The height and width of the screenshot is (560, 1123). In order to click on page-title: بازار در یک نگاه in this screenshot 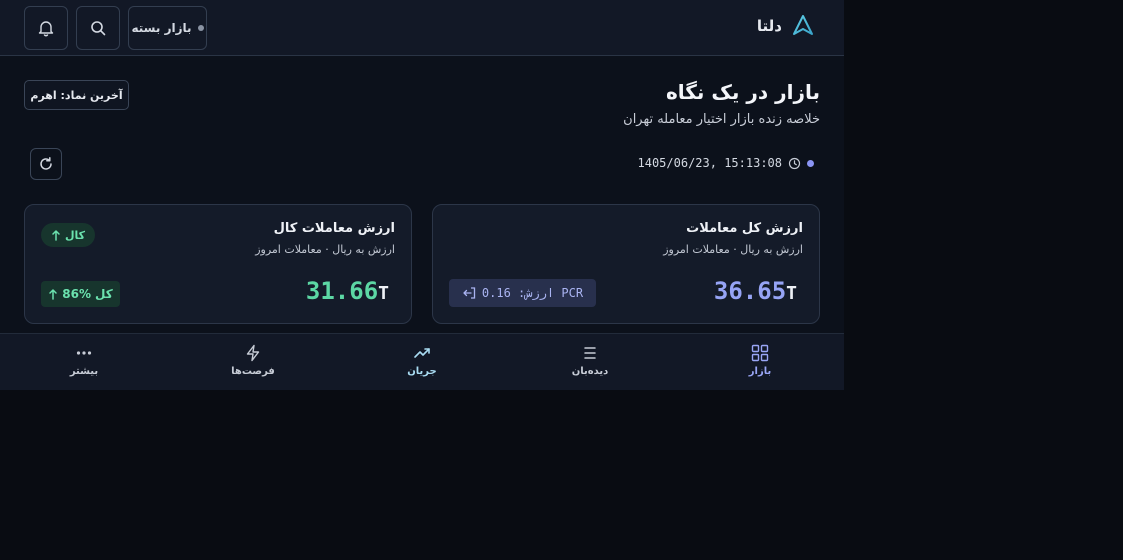, I will do `click(742, 92)`.